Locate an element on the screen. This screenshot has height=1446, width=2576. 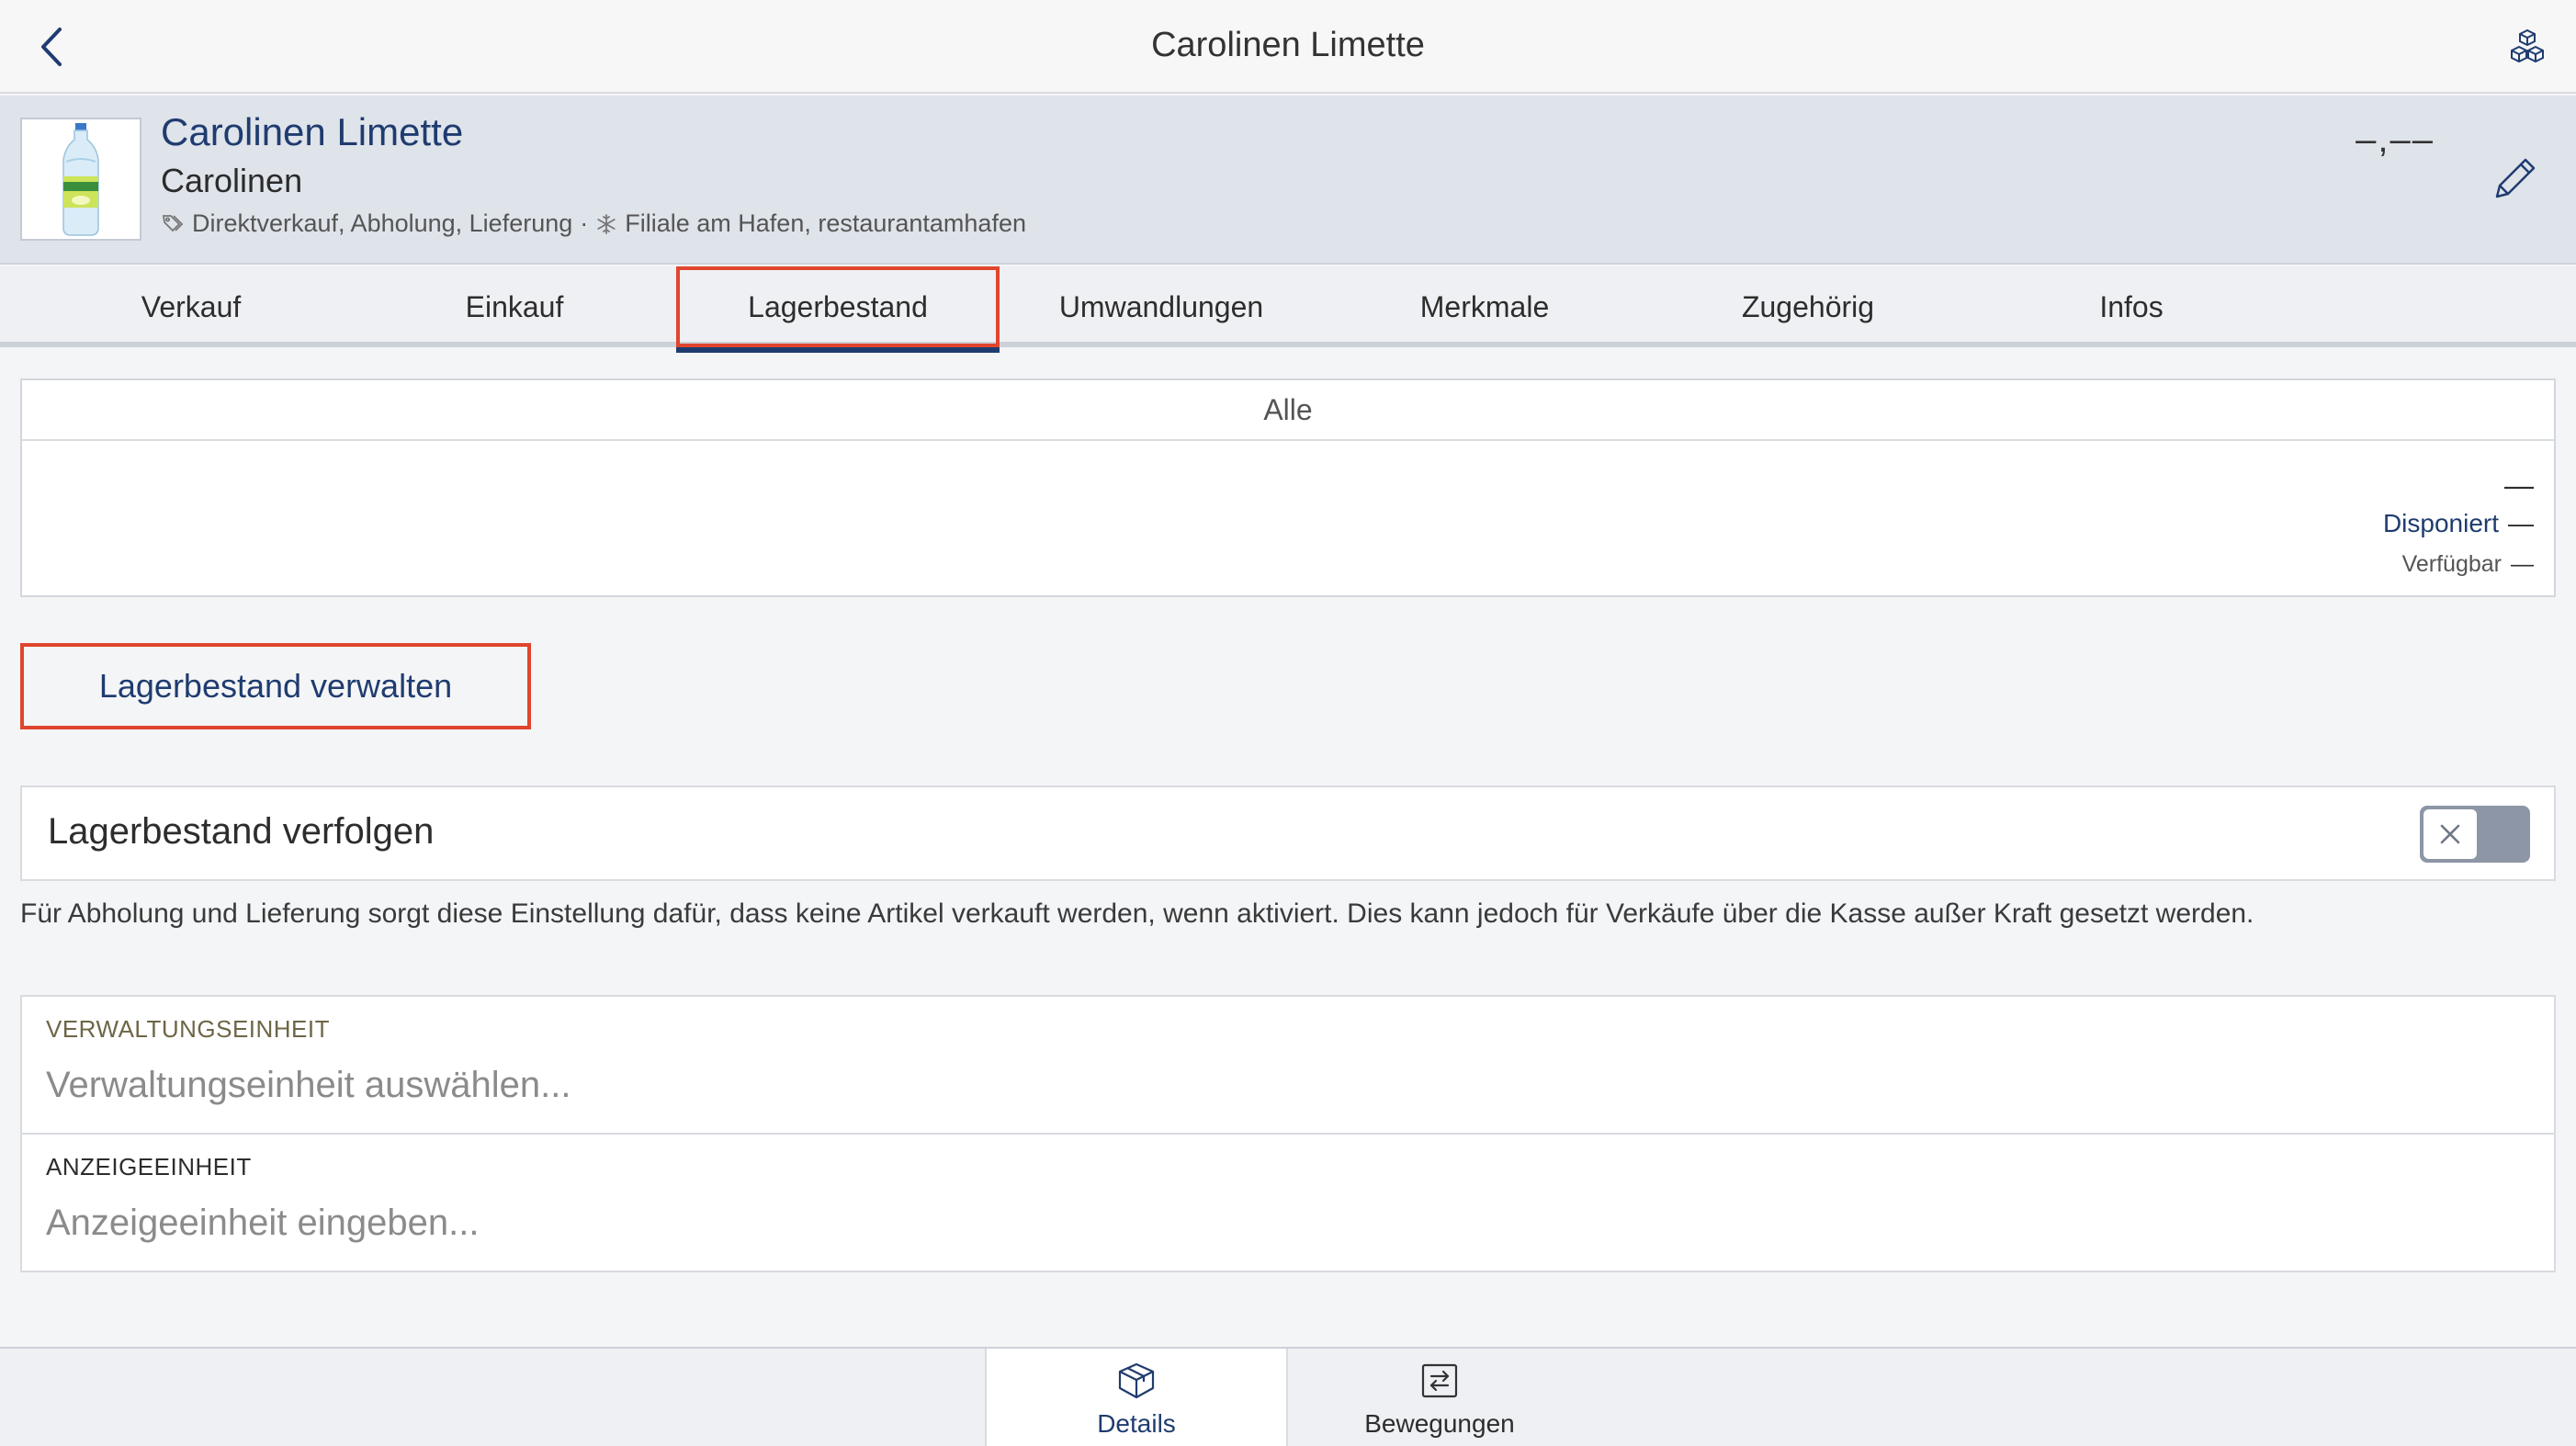
stock-location-label: Alle is located at coordinates (1288, 409).